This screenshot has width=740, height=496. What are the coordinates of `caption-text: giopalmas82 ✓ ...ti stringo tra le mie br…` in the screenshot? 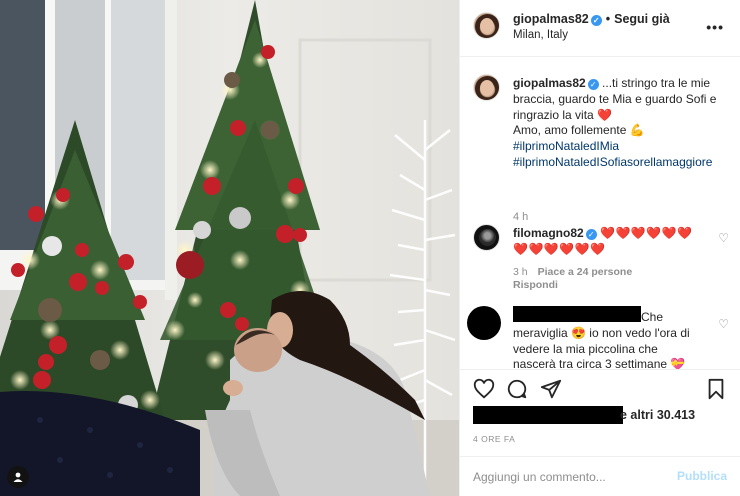 It's located at (623, 123).